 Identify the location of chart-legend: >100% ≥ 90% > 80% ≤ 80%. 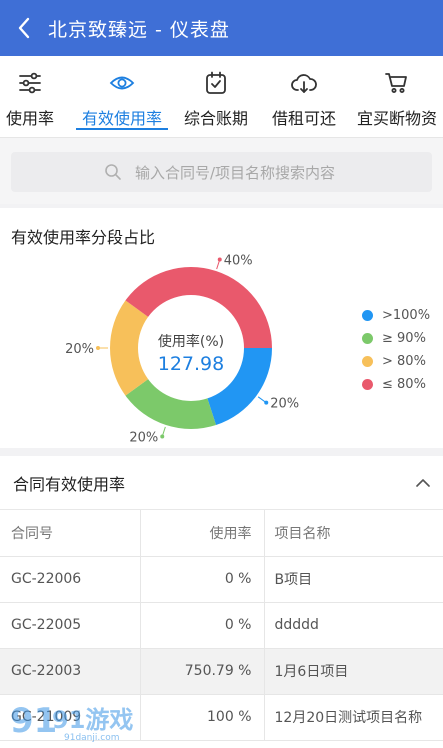
(396, 350).